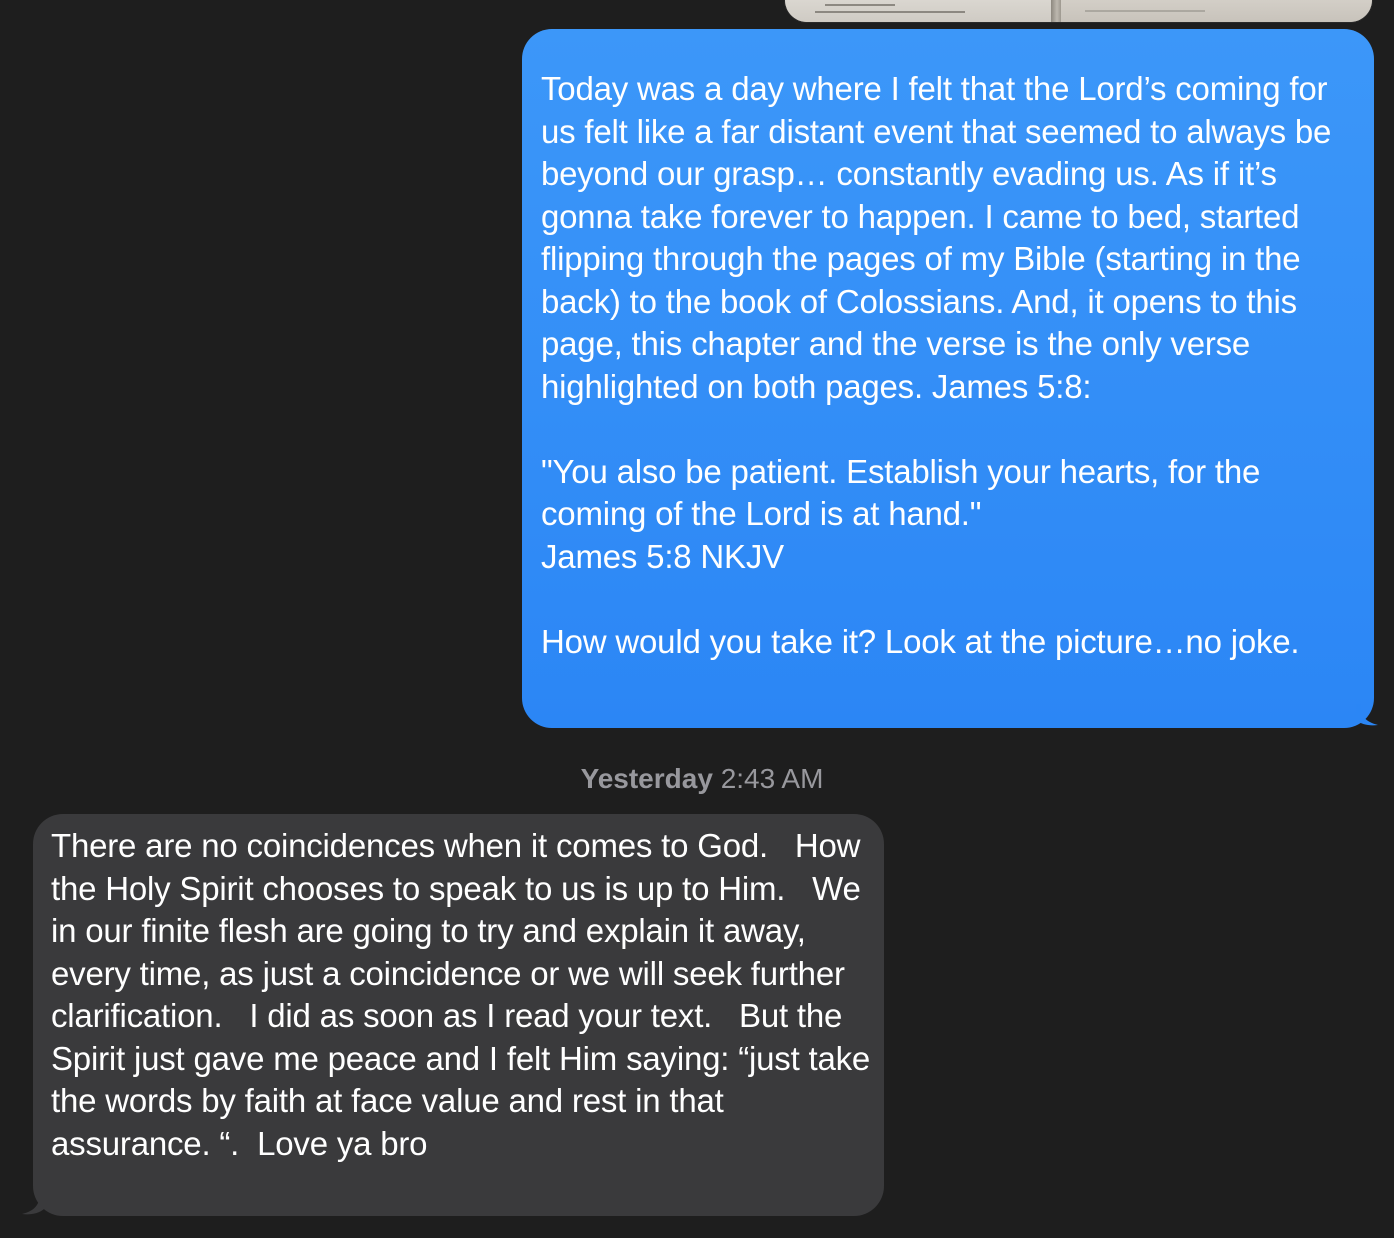  Describe the element at coordinates (1367, 715) in the screenshot. I see `sent-bubble-tail` at that location.